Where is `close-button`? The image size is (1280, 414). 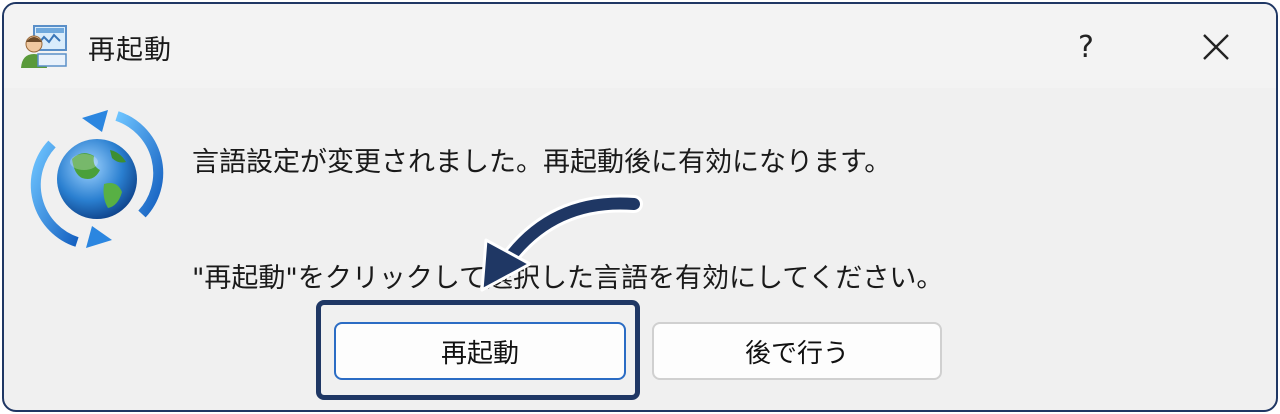 close-button is located at coordinates (1216, 47).